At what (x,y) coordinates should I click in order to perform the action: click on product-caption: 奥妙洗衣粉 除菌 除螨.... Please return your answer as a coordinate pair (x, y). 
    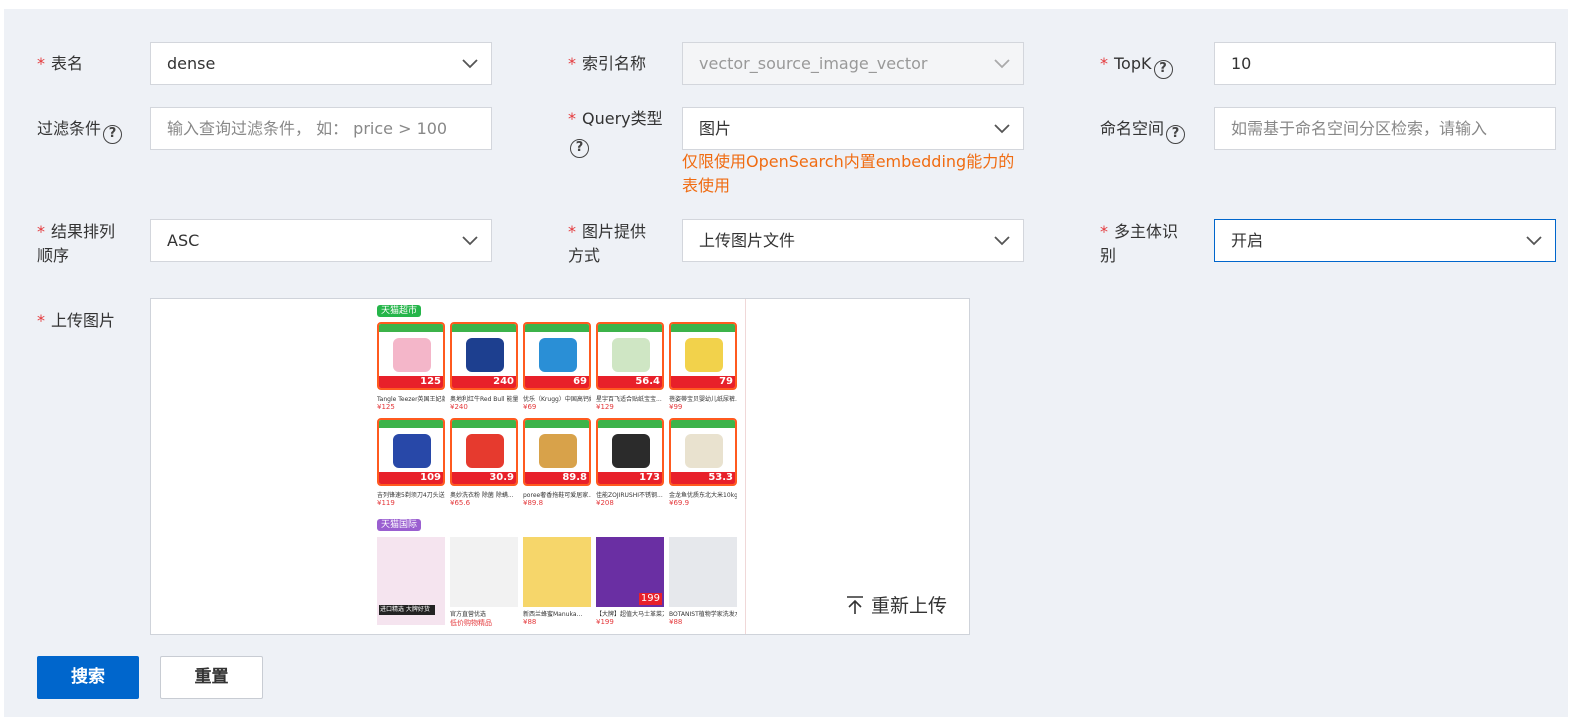
    Looking at the image, I should click on (482, 495).